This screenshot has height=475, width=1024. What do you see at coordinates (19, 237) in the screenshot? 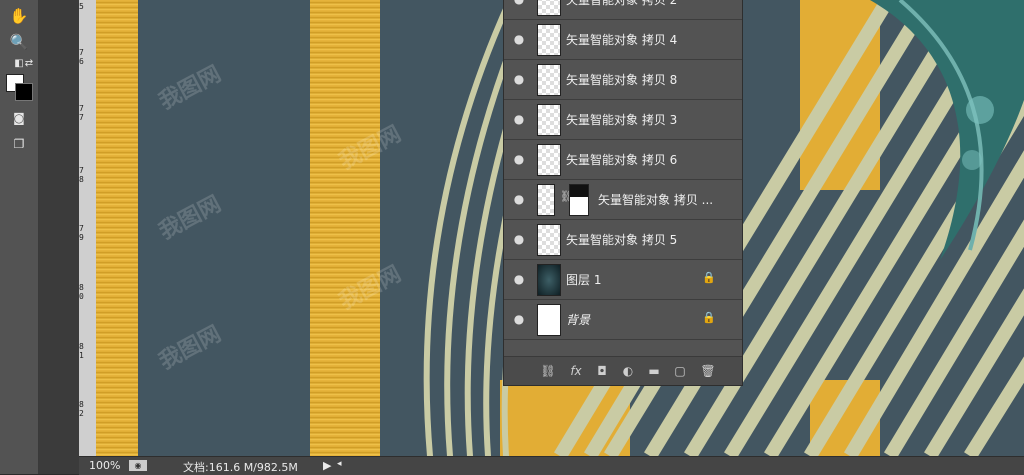
I see `tools-panel: ✋ 🔍 ◧ ⇄ ◙ ❐` at bounding box center [19, 237].